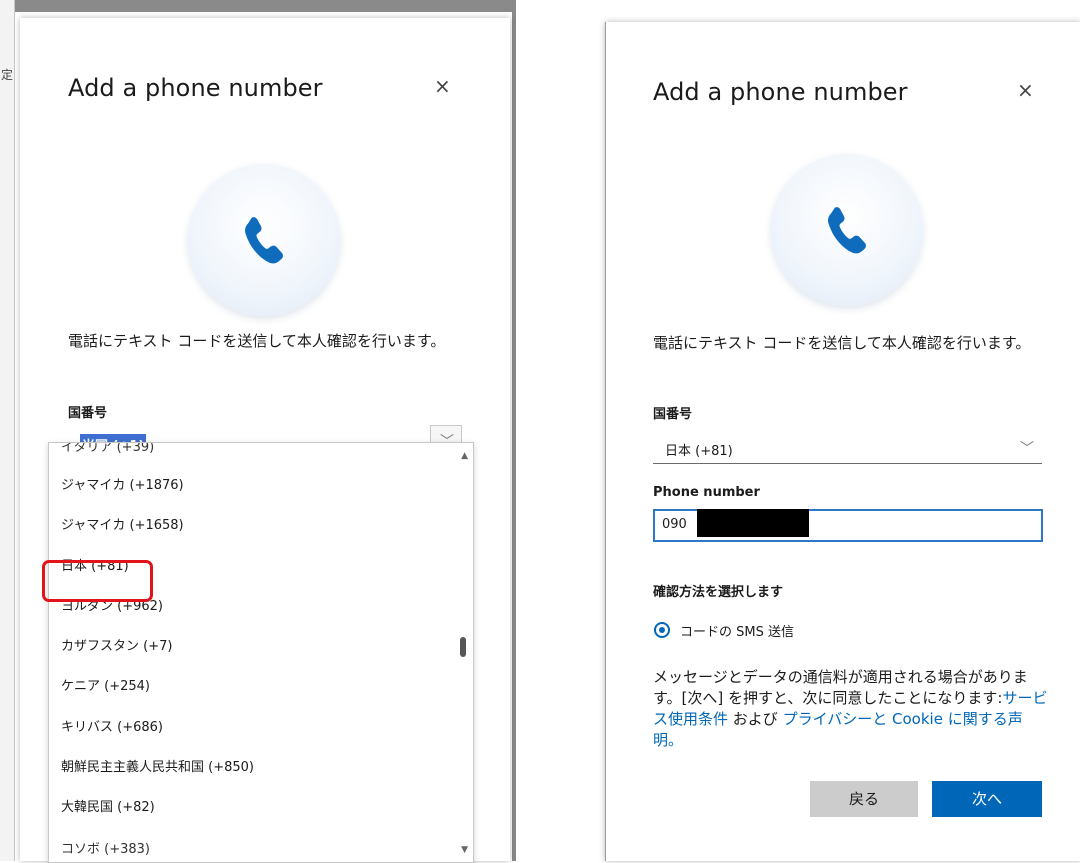 This screenshot has width=1080, height=863. What do you see at coordinates (97, 581) in the screenshot?
I see `highlight-annotation-box` at bounding box center [97, 581].